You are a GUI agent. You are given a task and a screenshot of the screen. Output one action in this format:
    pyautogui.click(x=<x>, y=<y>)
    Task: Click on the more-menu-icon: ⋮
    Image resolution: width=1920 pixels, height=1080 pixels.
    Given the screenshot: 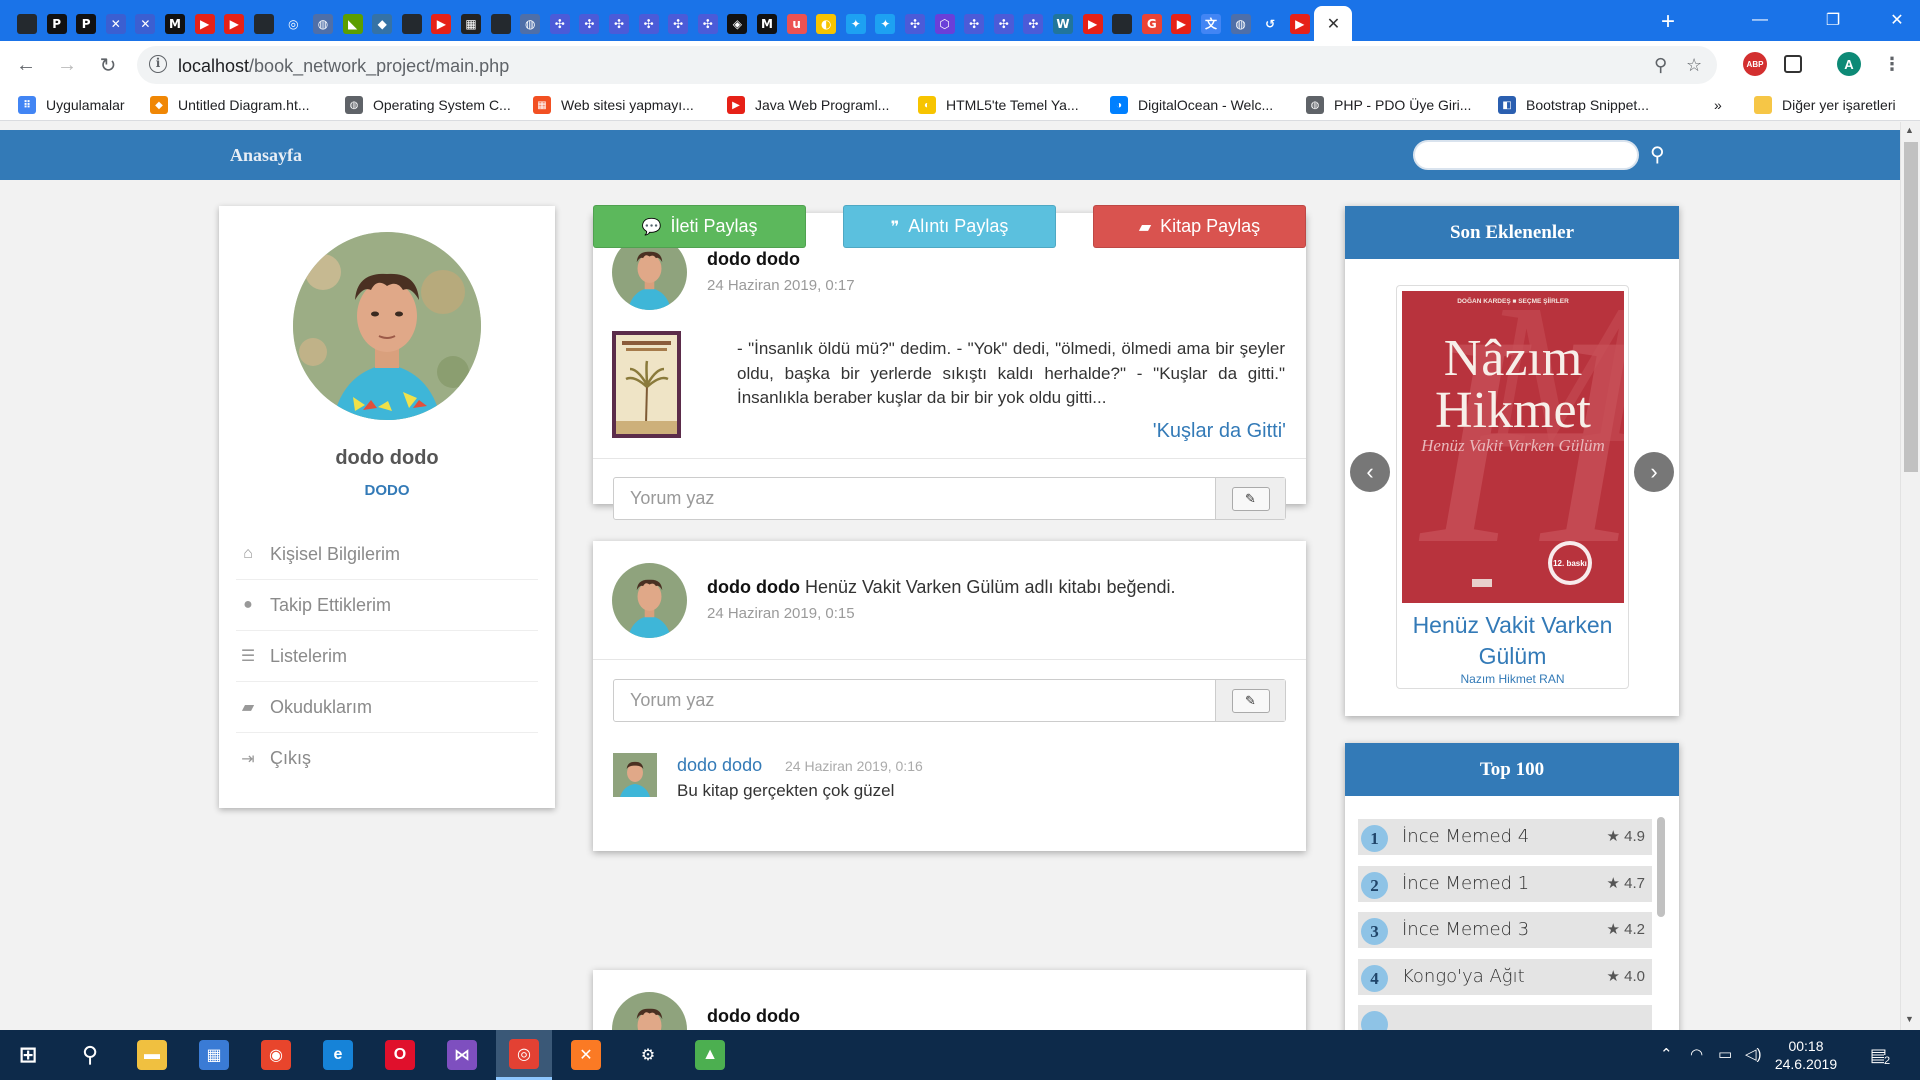 What is the action you would take?
    pyautogui.click(x=1892, y=64)
    